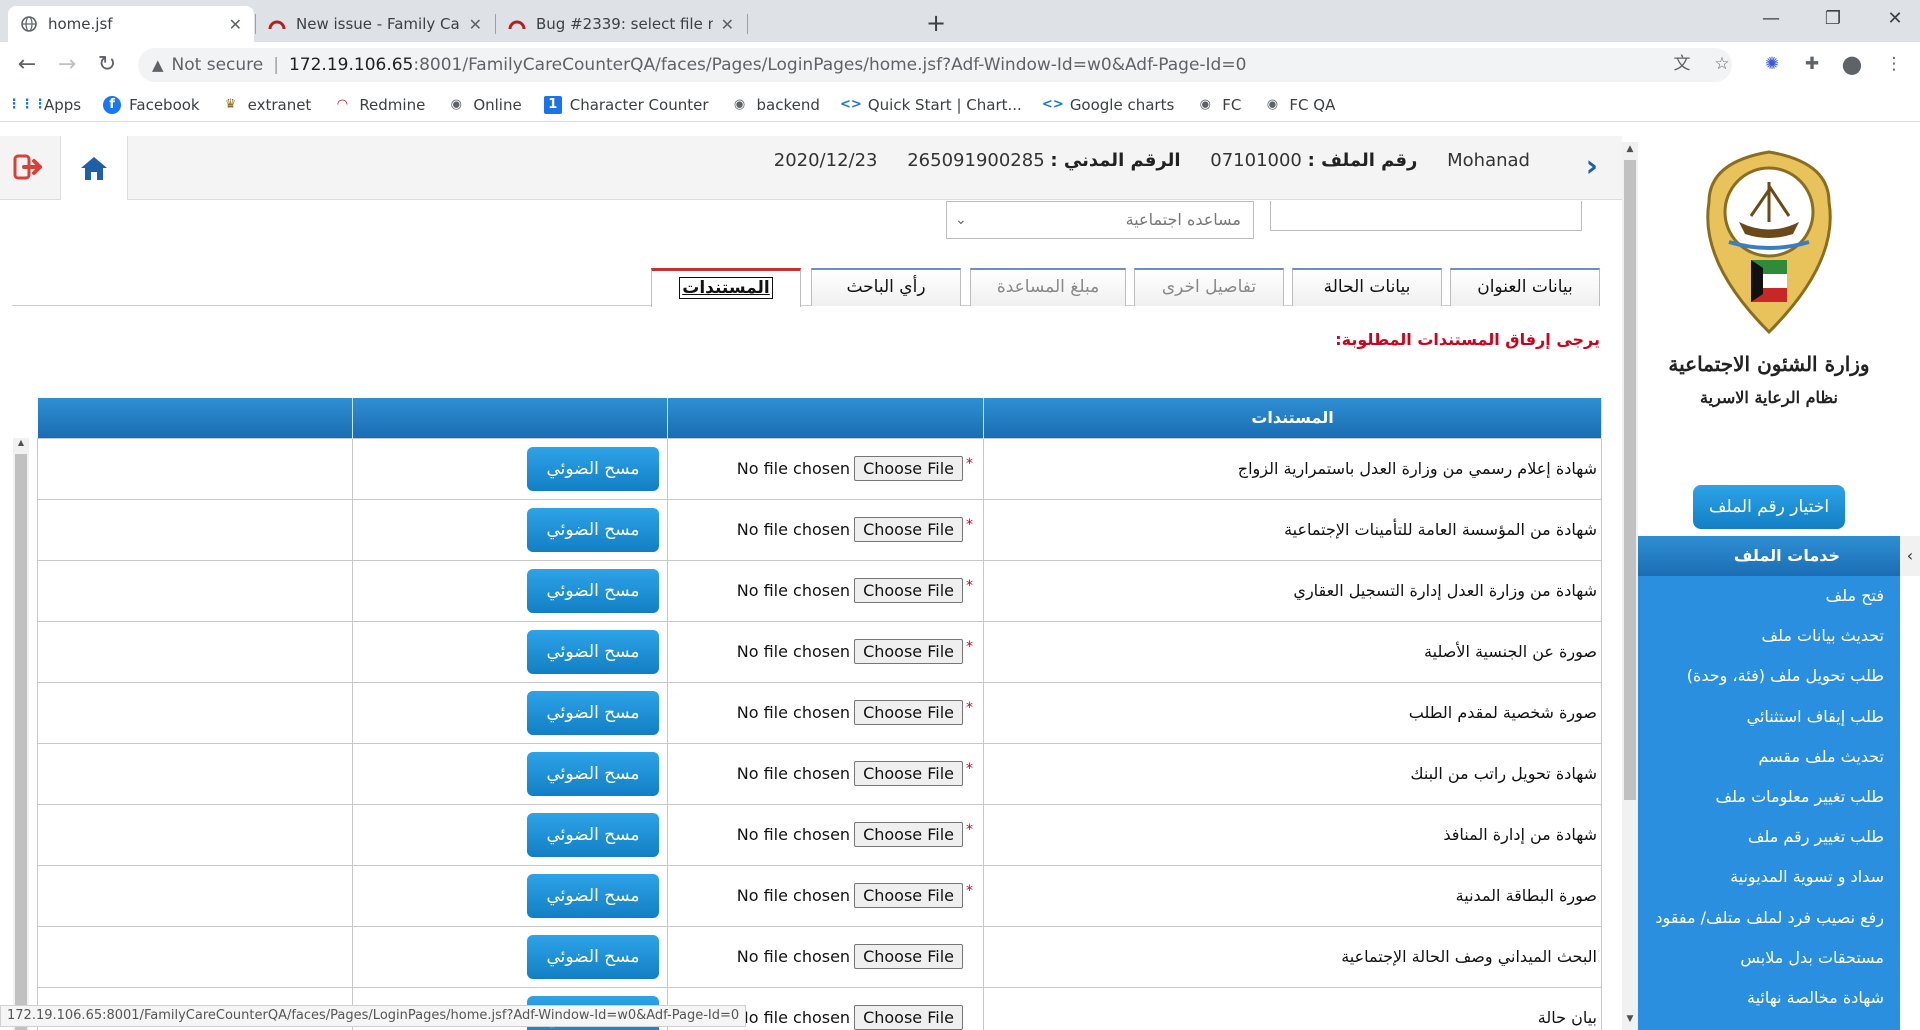  Describe the element at coordinates (1292, 1008) in the screenshot. I see `document-name: بيان حالة` at that location.